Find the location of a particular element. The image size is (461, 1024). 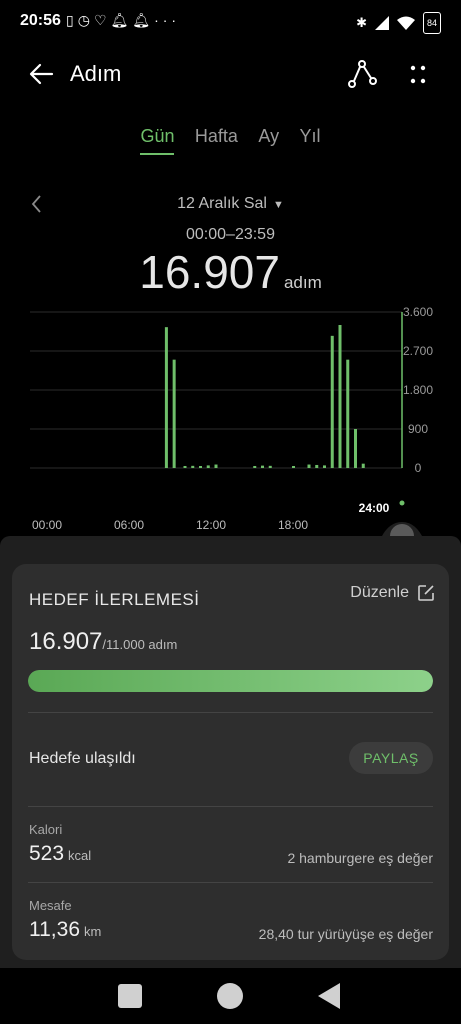

total-unit: adım is located at coordinates (302, 282).